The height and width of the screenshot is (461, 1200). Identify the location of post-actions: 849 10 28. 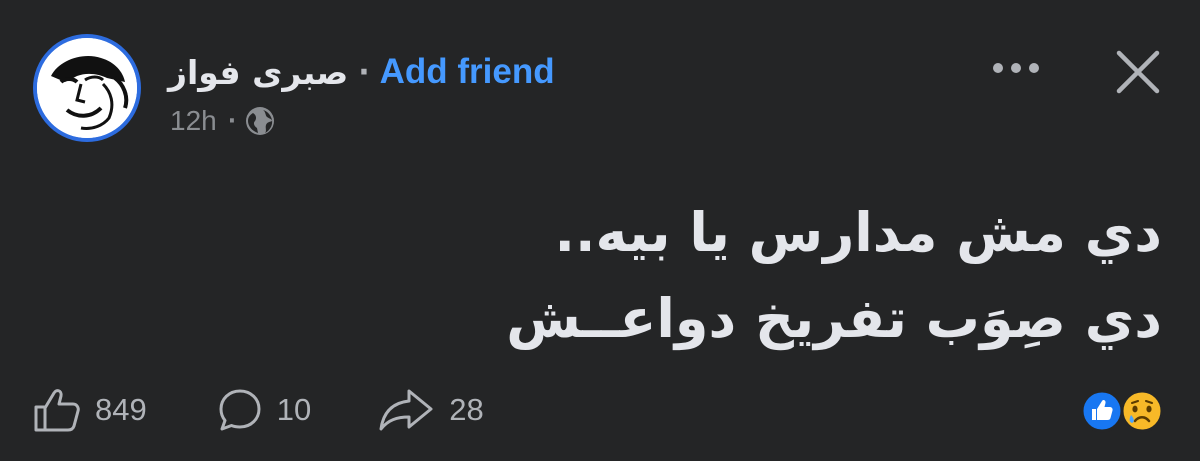
(258, 410).